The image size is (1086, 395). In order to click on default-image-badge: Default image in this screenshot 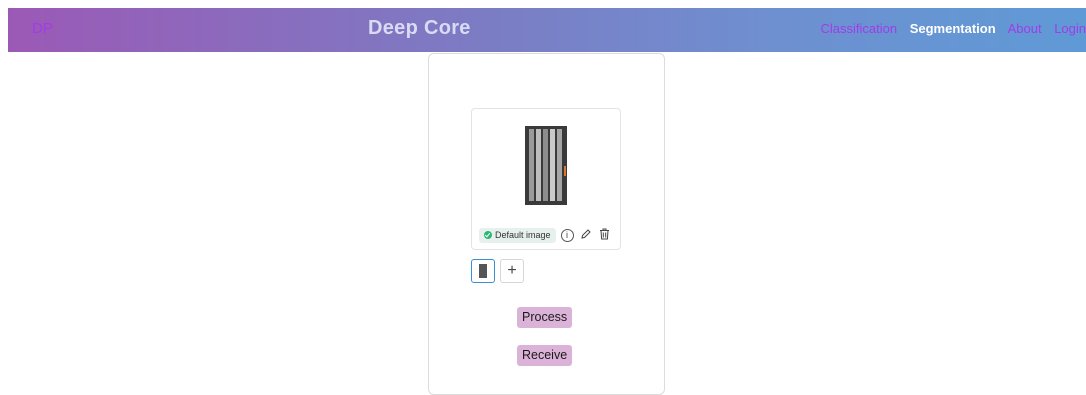, I will do `click(517, 235)`.